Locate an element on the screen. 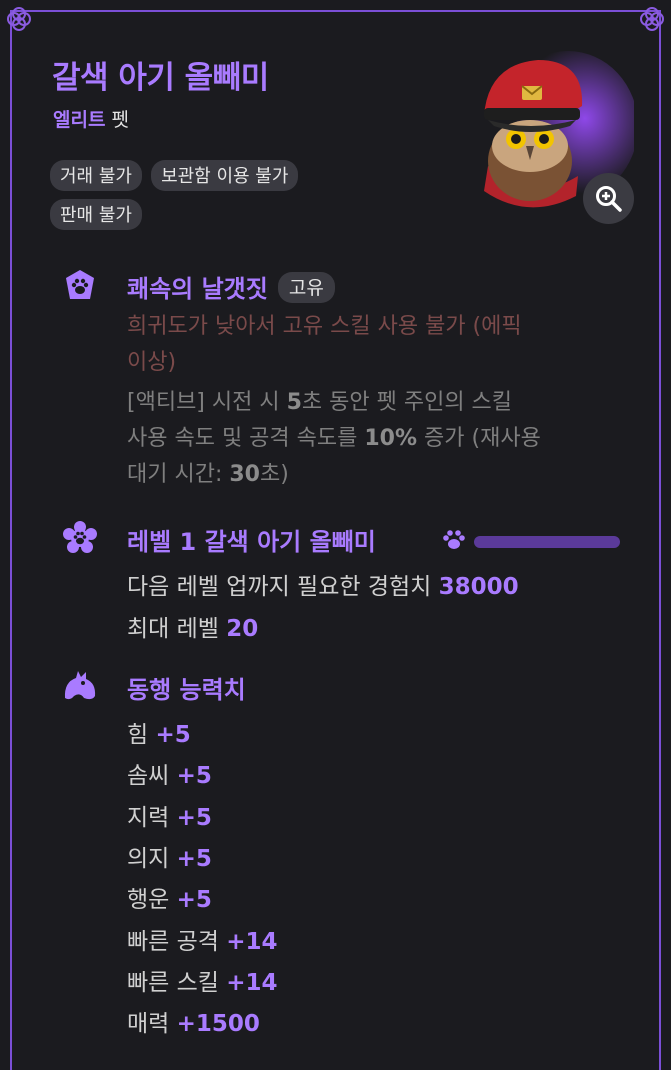 The height and width of the screenshot is (1070, 671). stat-row: 의지 +5 is located at coordinates (169, 856).